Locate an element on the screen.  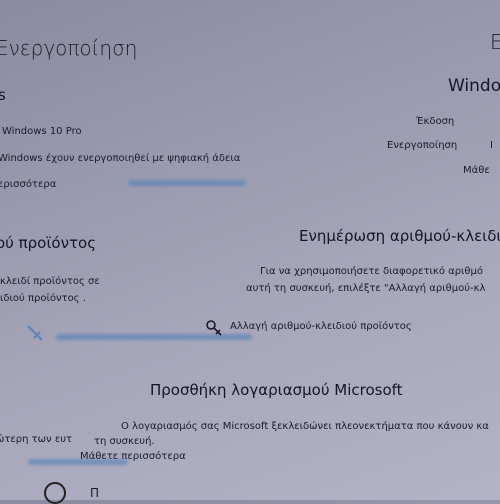
page-title-right-fragment: Ε is located at coordinates (495, 42).